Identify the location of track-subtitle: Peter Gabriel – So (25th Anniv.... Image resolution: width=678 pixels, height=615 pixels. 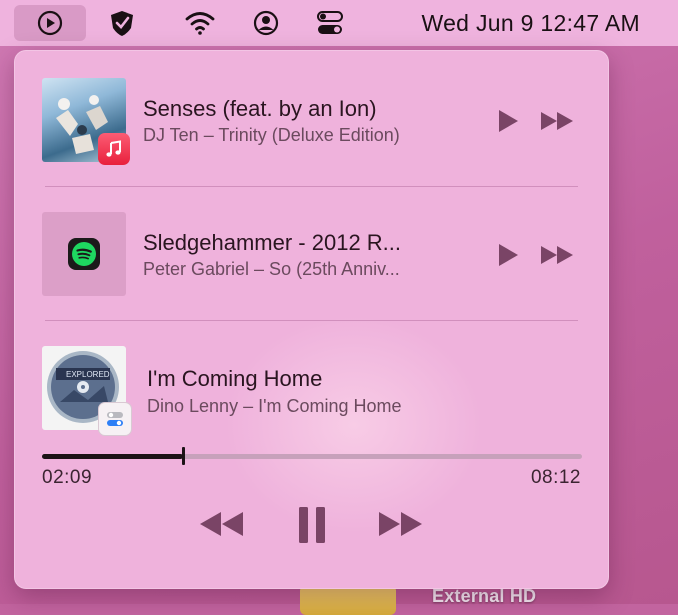
(271, 269).